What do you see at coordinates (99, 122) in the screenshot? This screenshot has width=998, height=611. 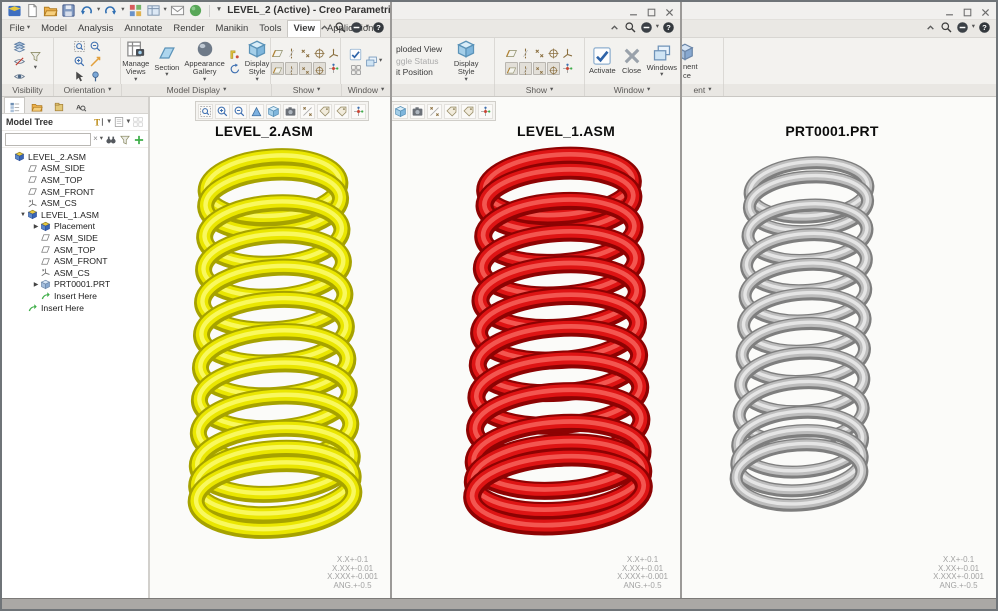 I see `tree-format-icon: T` at bounding box center [99, 122].